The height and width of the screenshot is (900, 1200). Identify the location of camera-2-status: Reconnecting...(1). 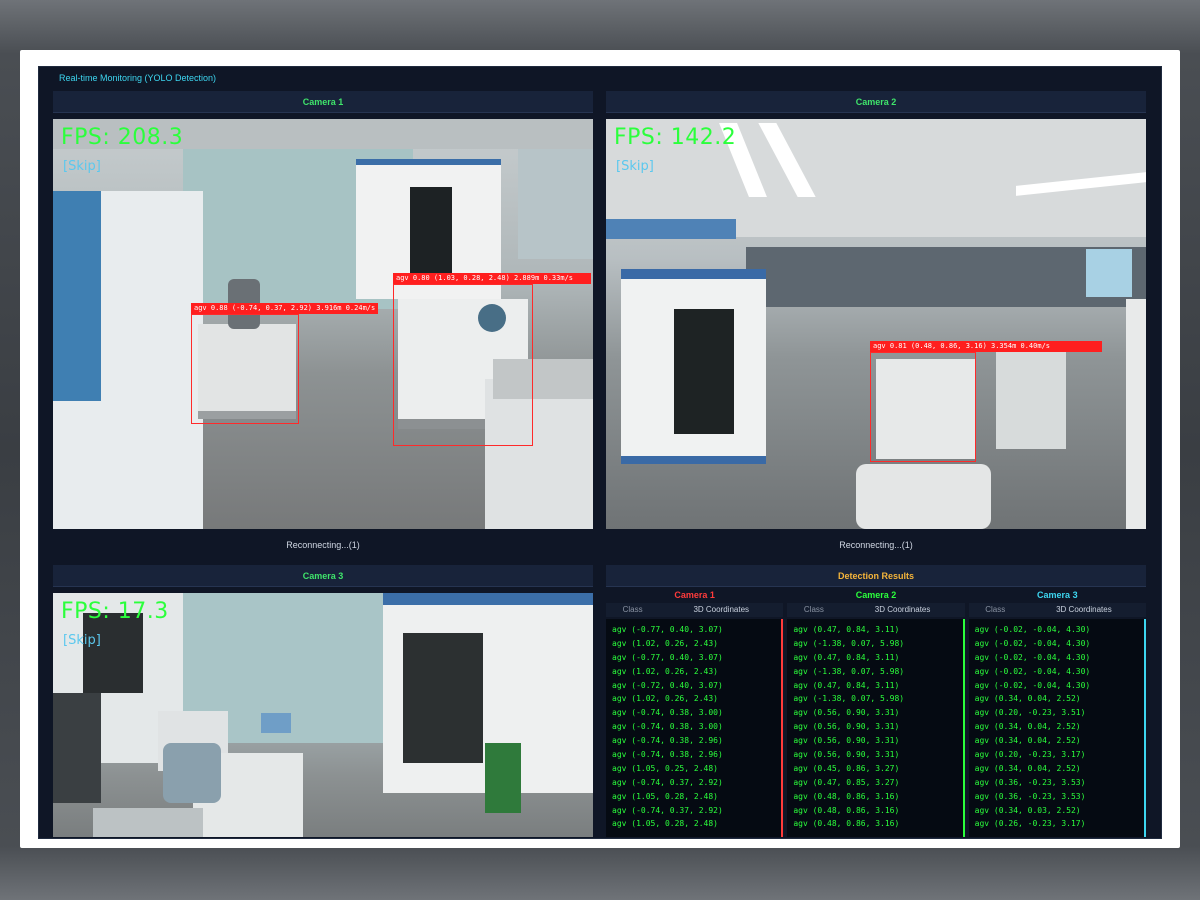
(876, 545).